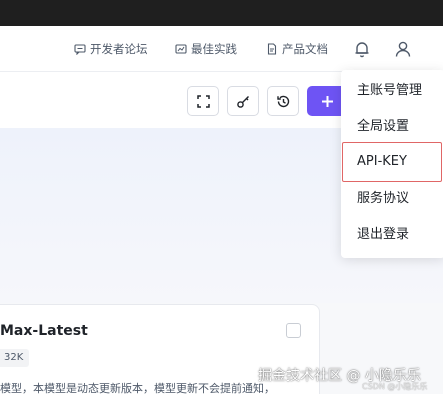 The image size is (443, 394). What do you see at coordinates (181, 49) in the screenshot?
I see `practice-icon` at bounding box center [181, 49].